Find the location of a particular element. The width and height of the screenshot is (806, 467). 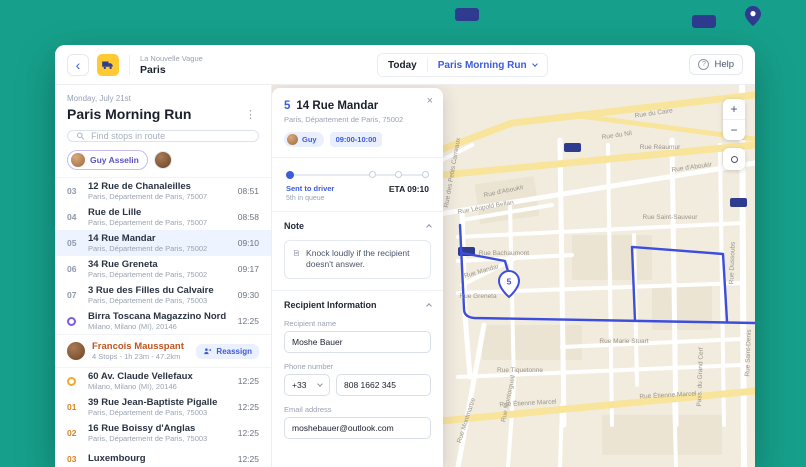

zoom-out-button: − is located at coordinates (734, 130).